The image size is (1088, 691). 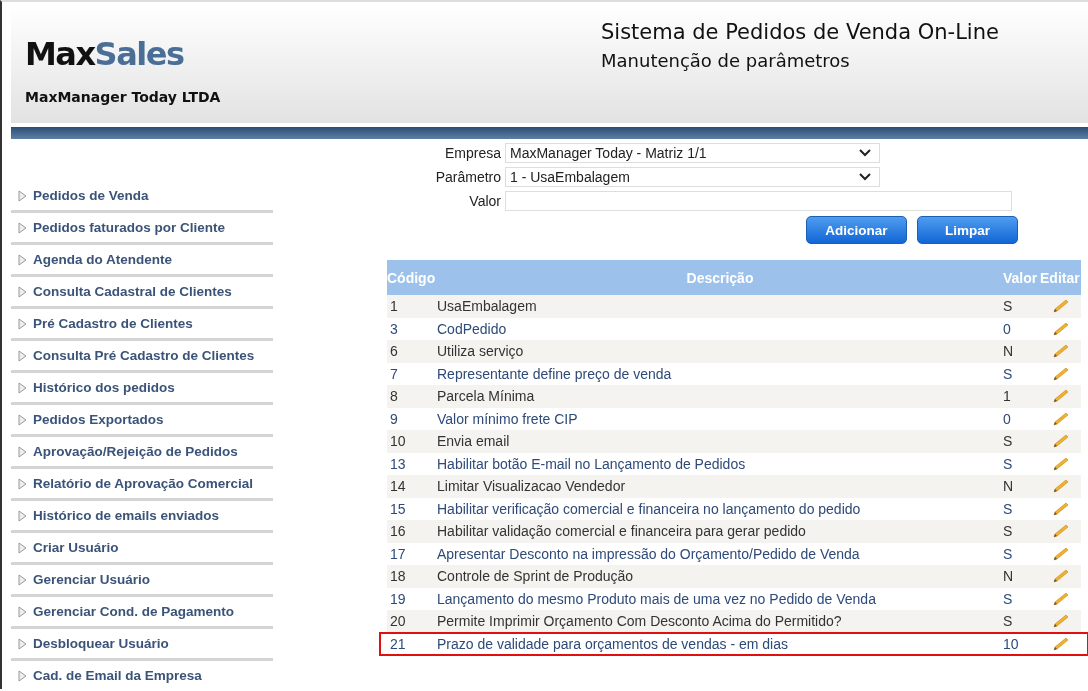 I want to click on sidebar-item: Histórico de emails enviados, so click(x=142, y=517).